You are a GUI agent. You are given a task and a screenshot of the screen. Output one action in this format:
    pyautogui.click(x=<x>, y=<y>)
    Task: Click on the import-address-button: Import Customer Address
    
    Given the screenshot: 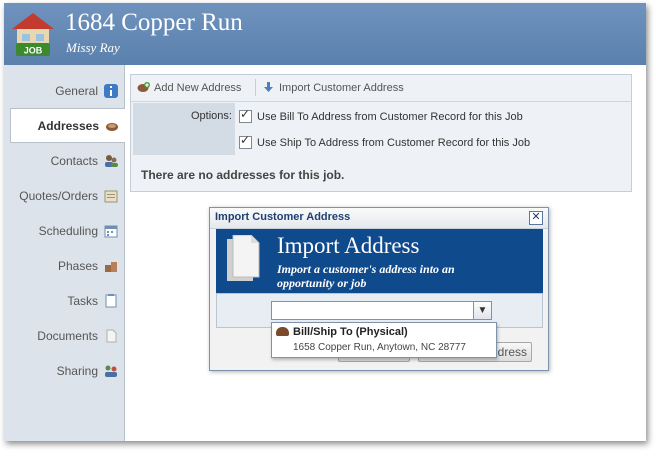 What is the action you would take?
    pyautogui.click(x=333, y=87)
    